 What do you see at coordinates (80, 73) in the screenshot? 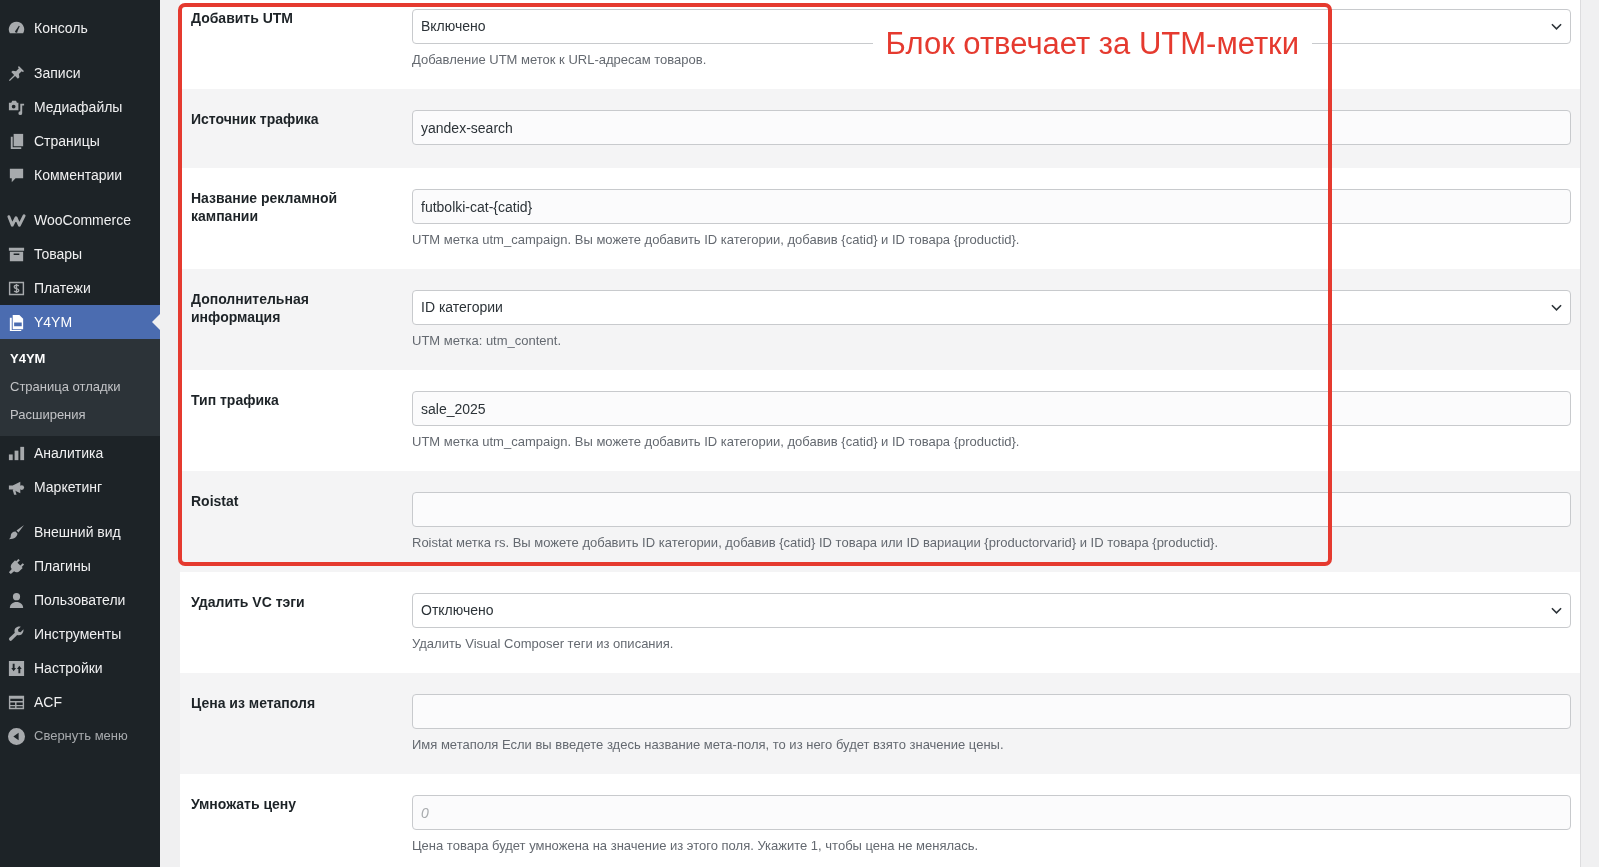
I see `sidebar-item: Записи` at bounding box center [80, 73].